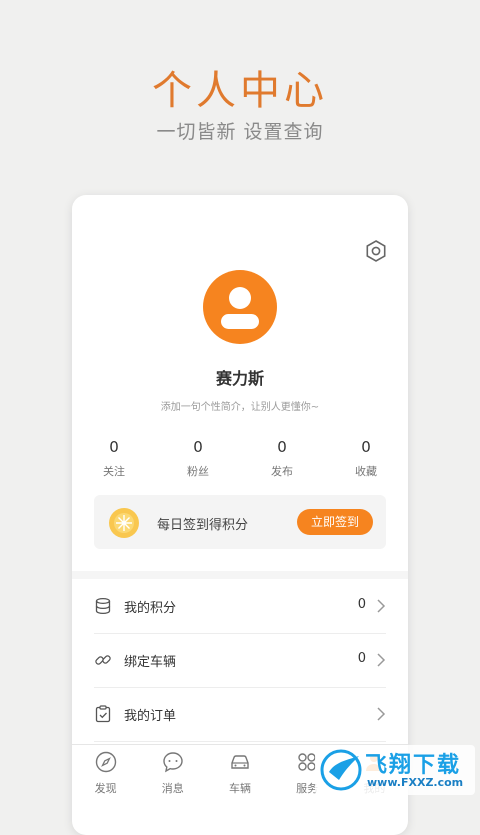  I want to click on link-icon, so click(103, 660).